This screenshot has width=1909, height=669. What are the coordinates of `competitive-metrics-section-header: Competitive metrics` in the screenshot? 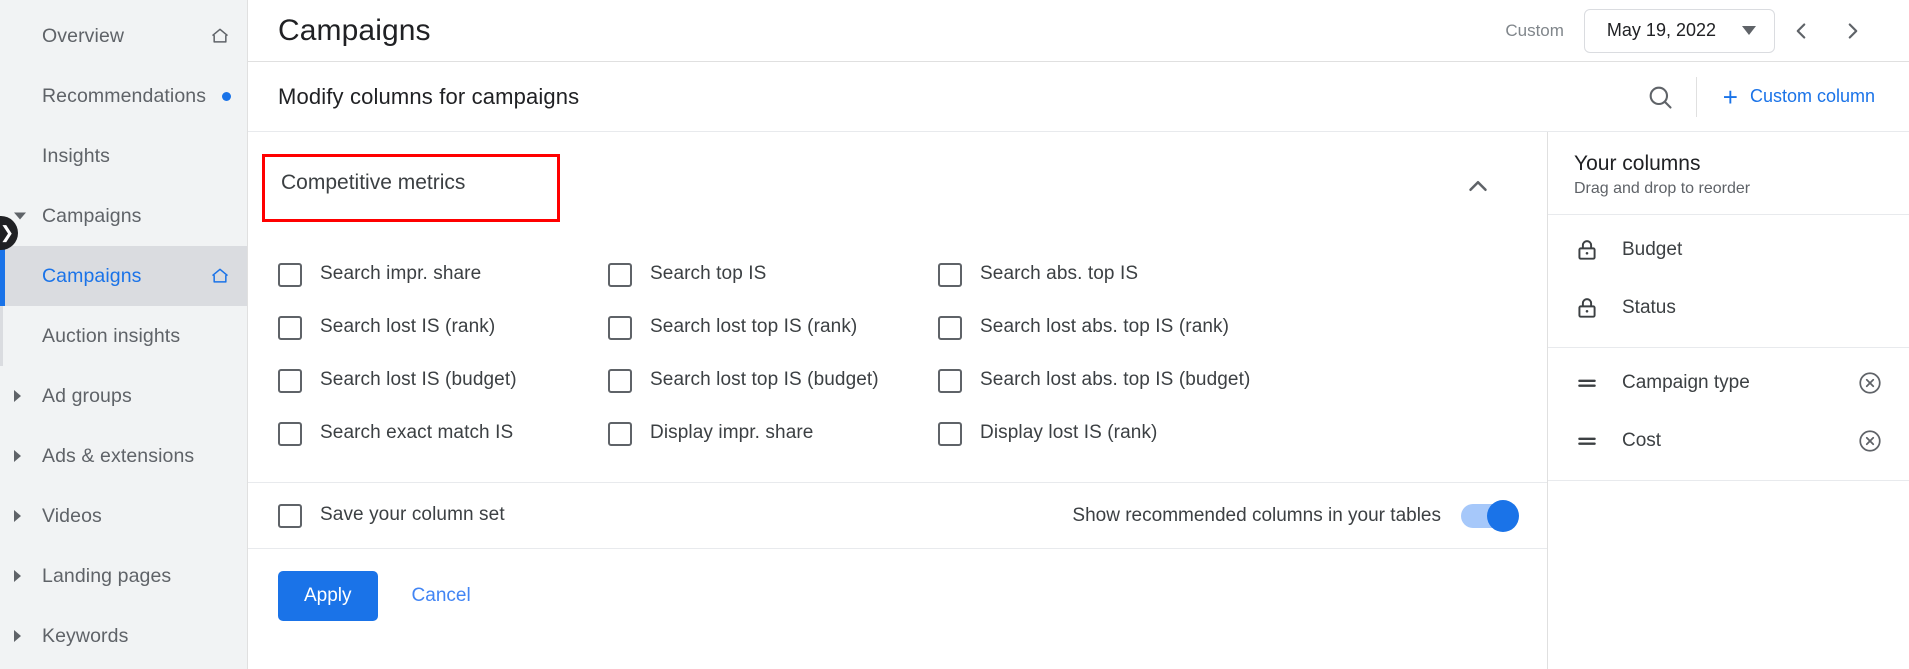 It's located at (897, 186).